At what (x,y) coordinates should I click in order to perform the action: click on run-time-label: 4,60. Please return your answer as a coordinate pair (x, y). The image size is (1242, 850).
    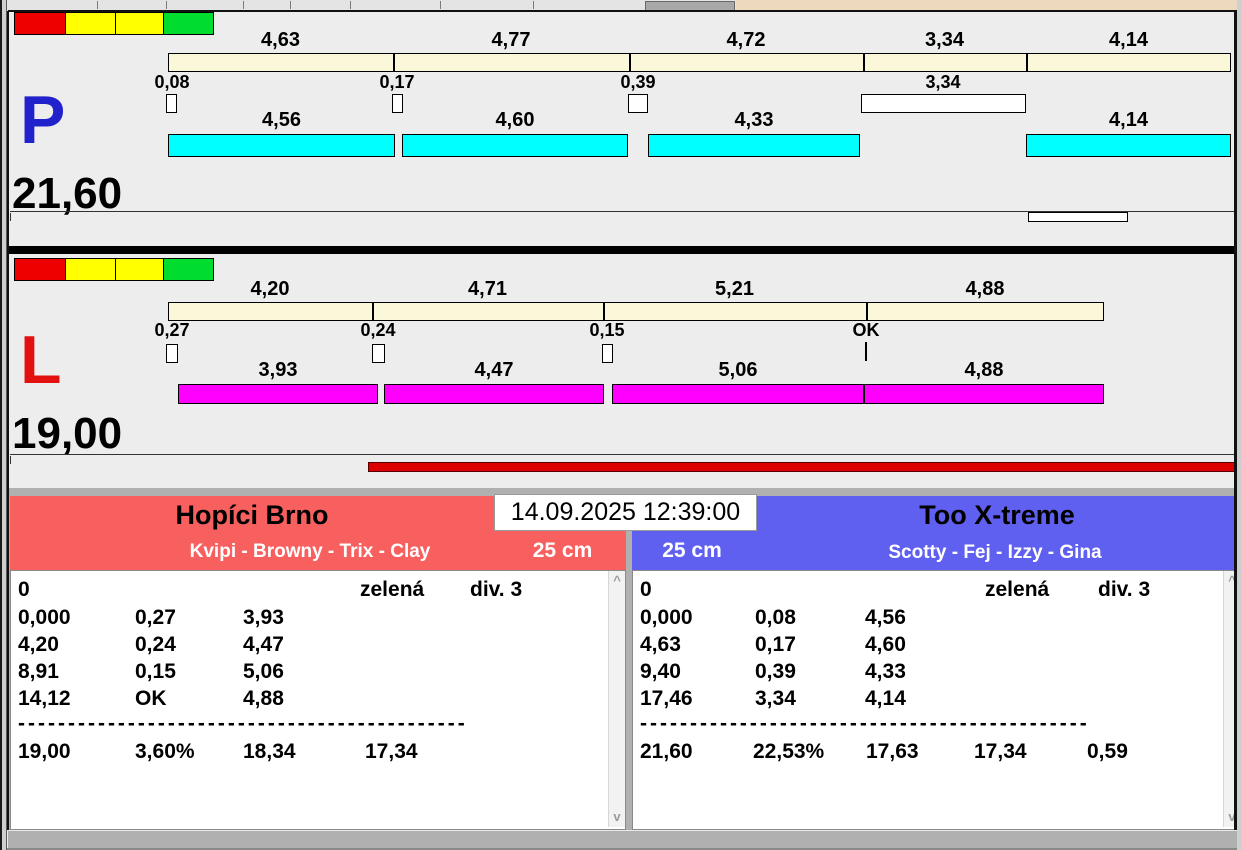
    Looking at the image, I should click on (515, 120).